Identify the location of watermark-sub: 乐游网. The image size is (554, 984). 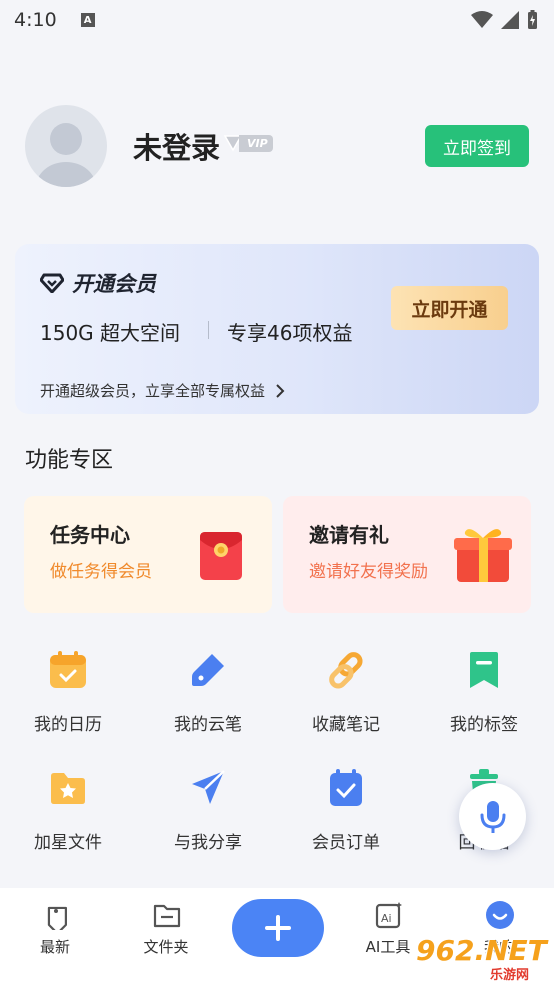
(510, 975).